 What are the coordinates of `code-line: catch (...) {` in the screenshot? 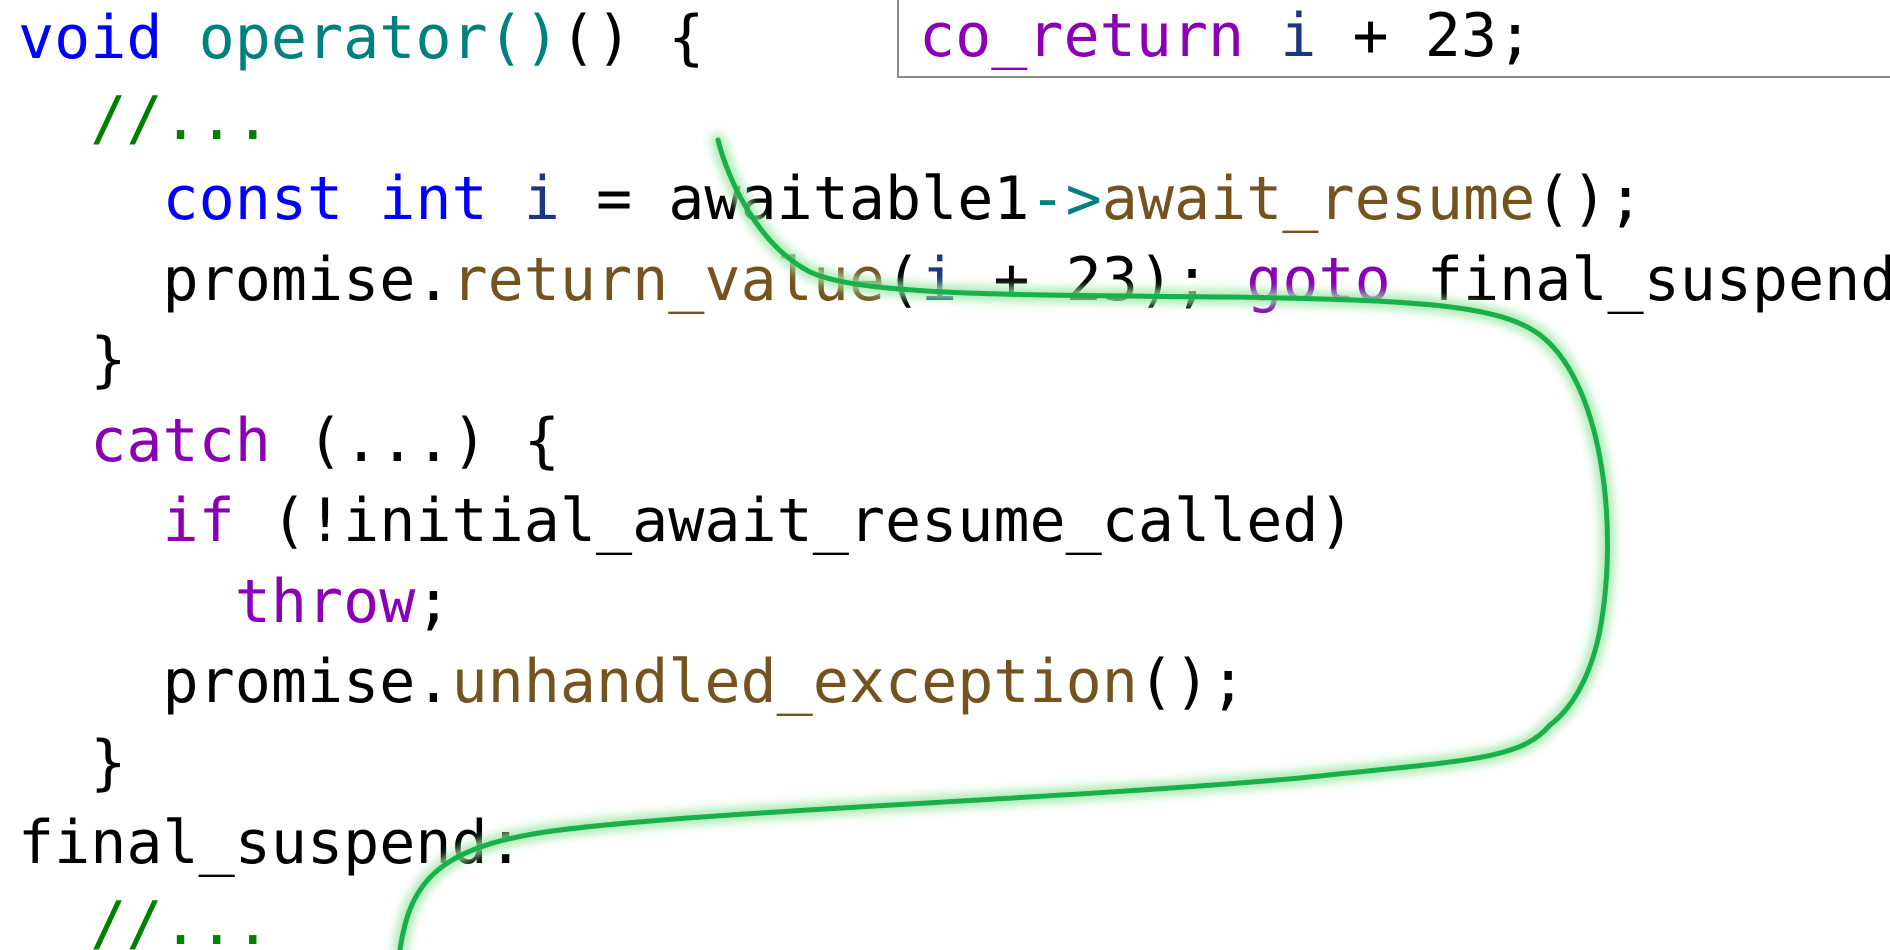 It's located at (954, 441).